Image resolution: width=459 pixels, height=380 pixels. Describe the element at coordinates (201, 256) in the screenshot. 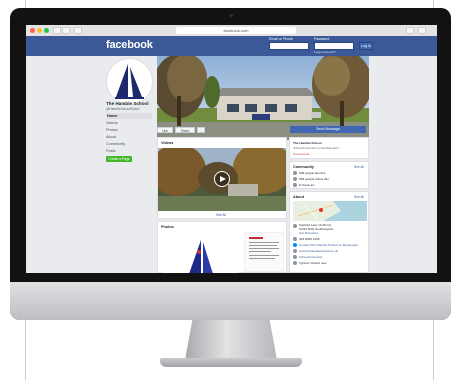

I see `sailboat-photo` at that location.